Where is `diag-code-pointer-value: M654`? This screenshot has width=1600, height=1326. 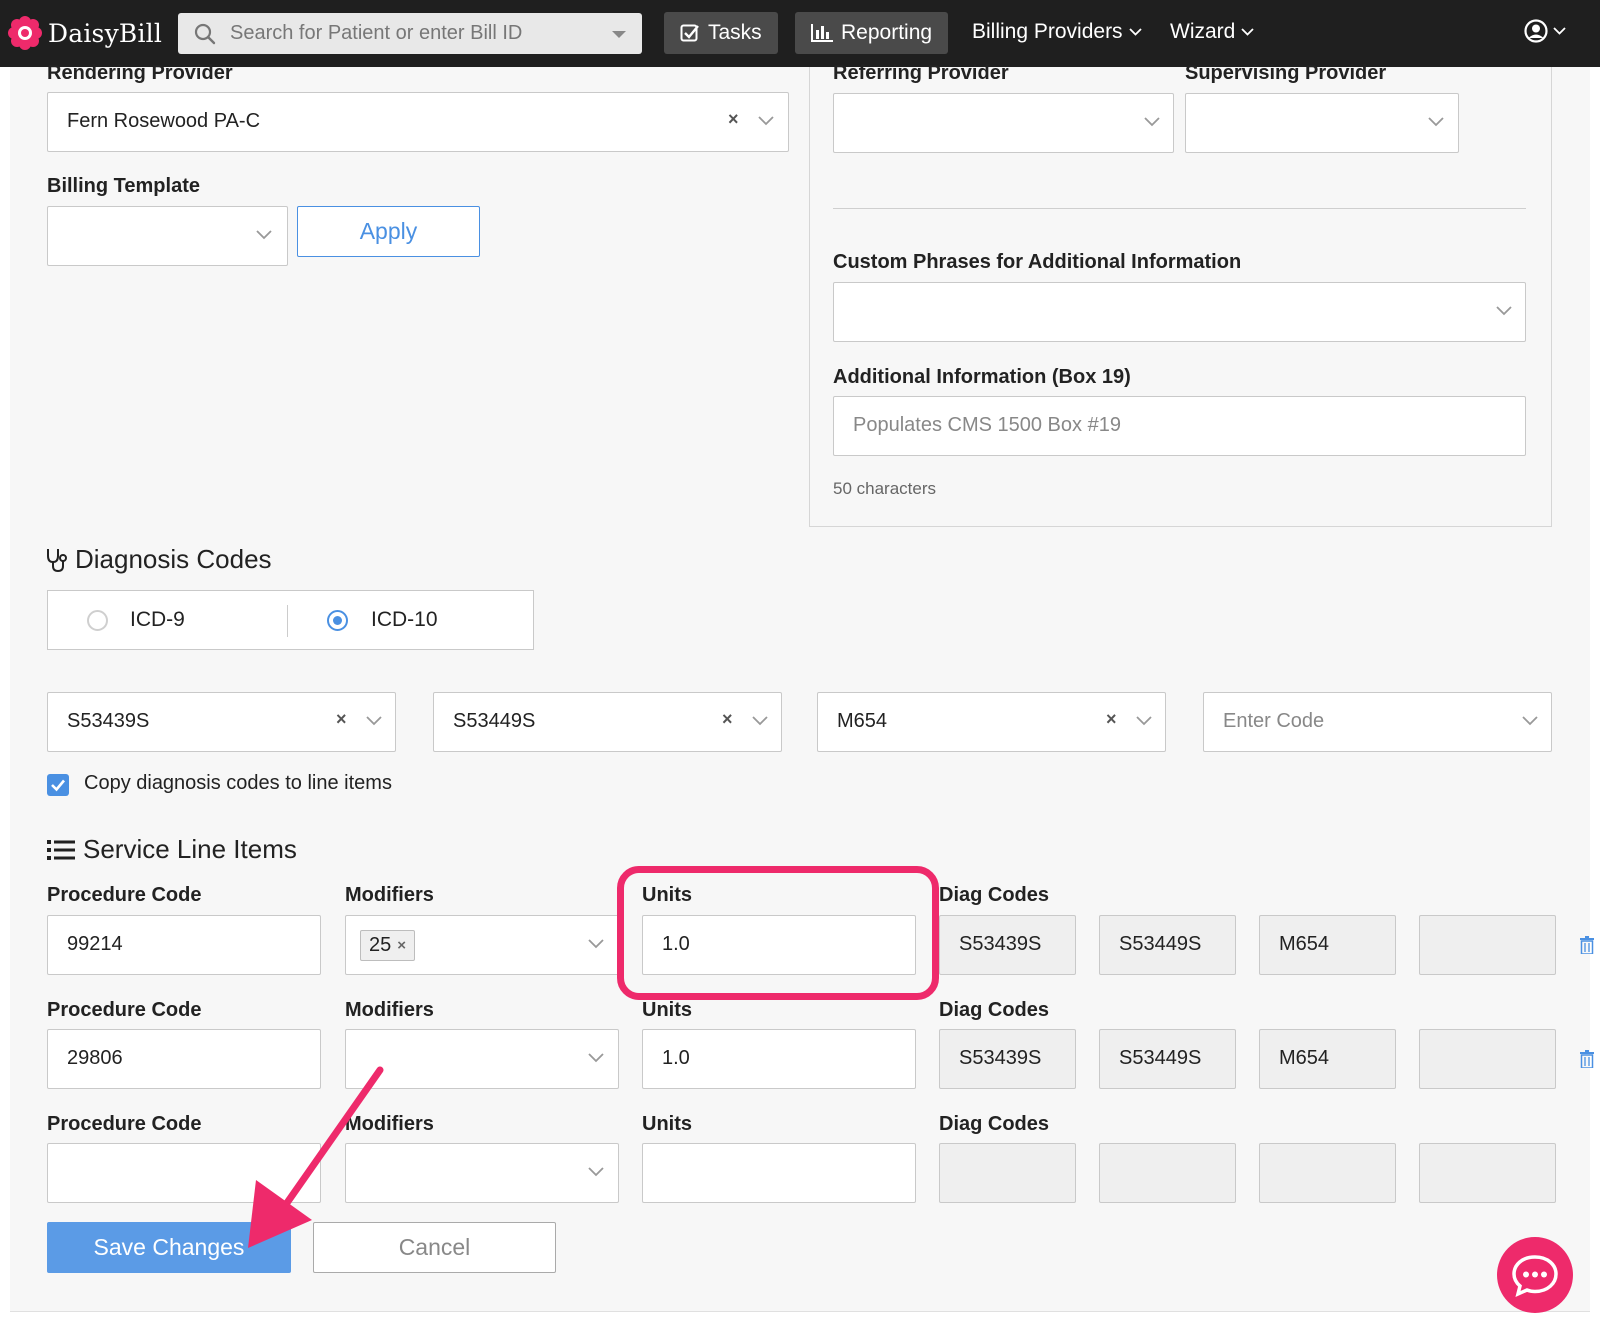 diag-code-pointer-value: M654 is located at coordinates (1304, 944).